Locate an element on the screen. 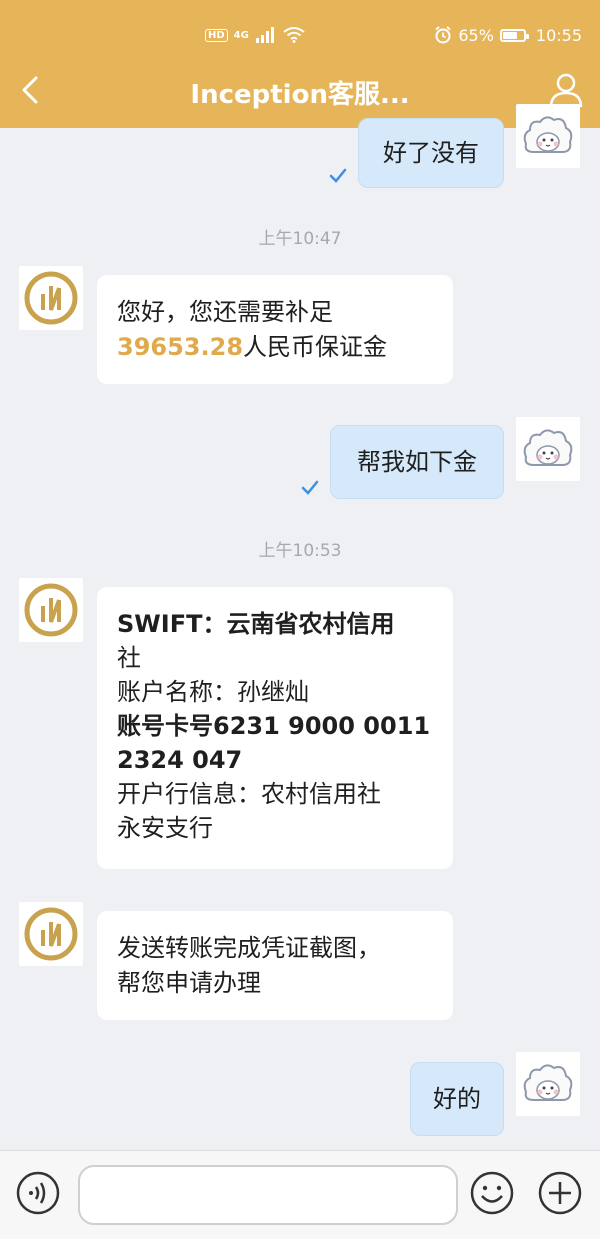 The image size is (600, 1239). message-line: 2324 047 is located at coordinates (180, 760).